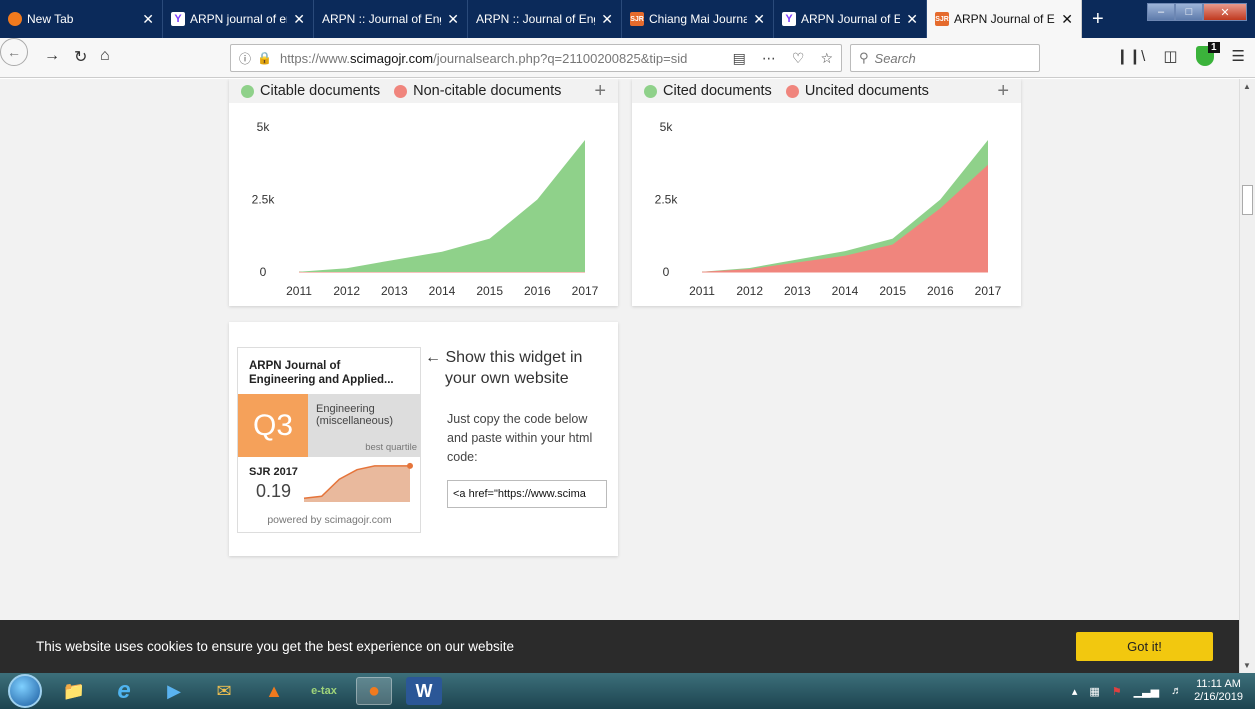 Image resolution: width=1255 pixels, height=709 pixels. I want to click on y-tick-label: 2.5k, so click(667, 200).